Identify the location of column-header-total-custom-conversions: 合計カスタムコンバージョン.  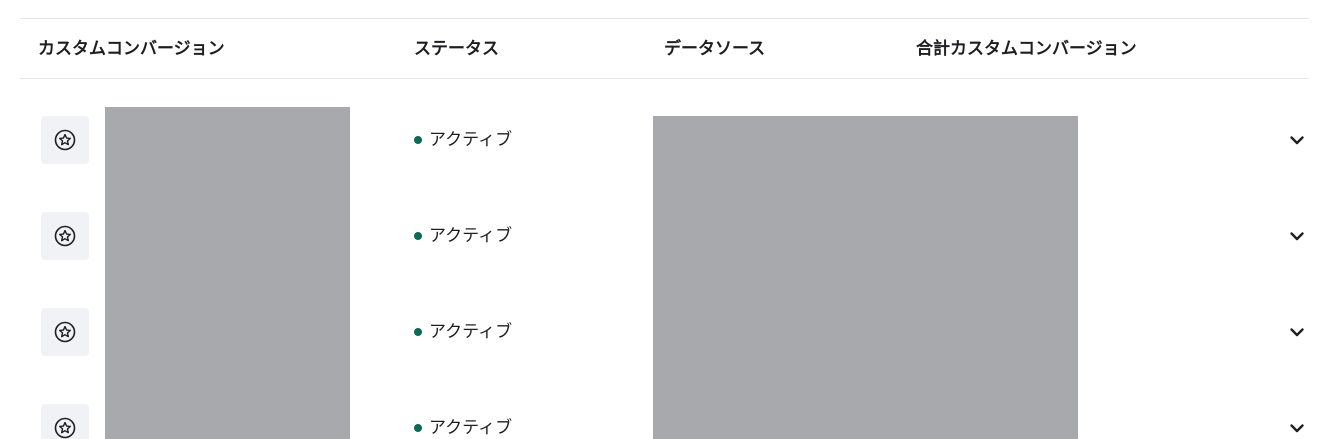
(1026, 49).